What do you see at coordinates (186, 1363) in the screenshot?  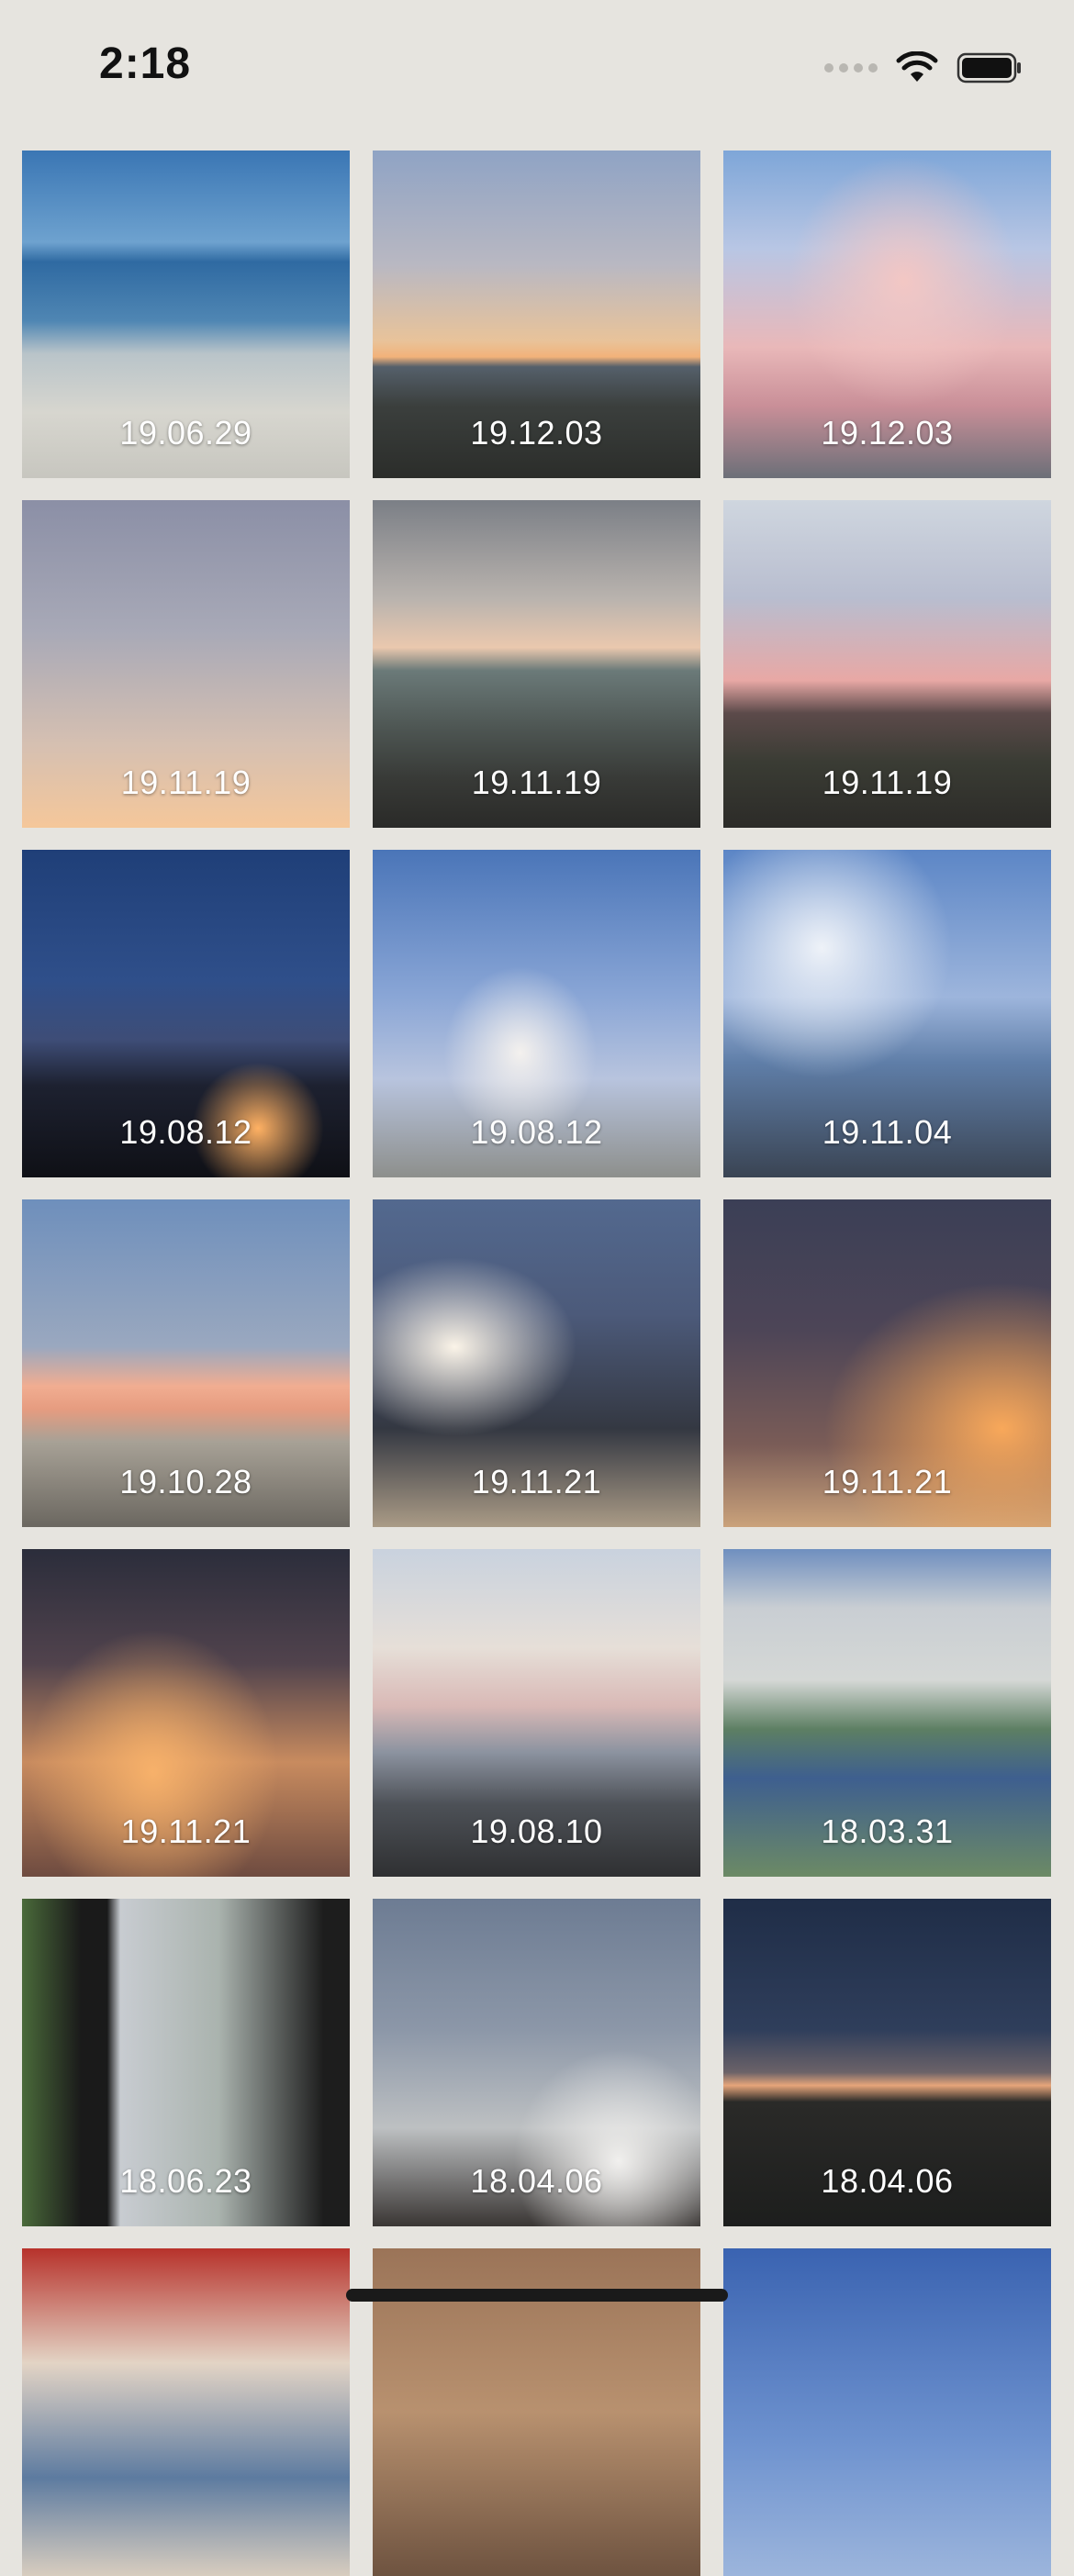 I see `photo-tile: 19.10.28` at bounding box center [186, 1363].